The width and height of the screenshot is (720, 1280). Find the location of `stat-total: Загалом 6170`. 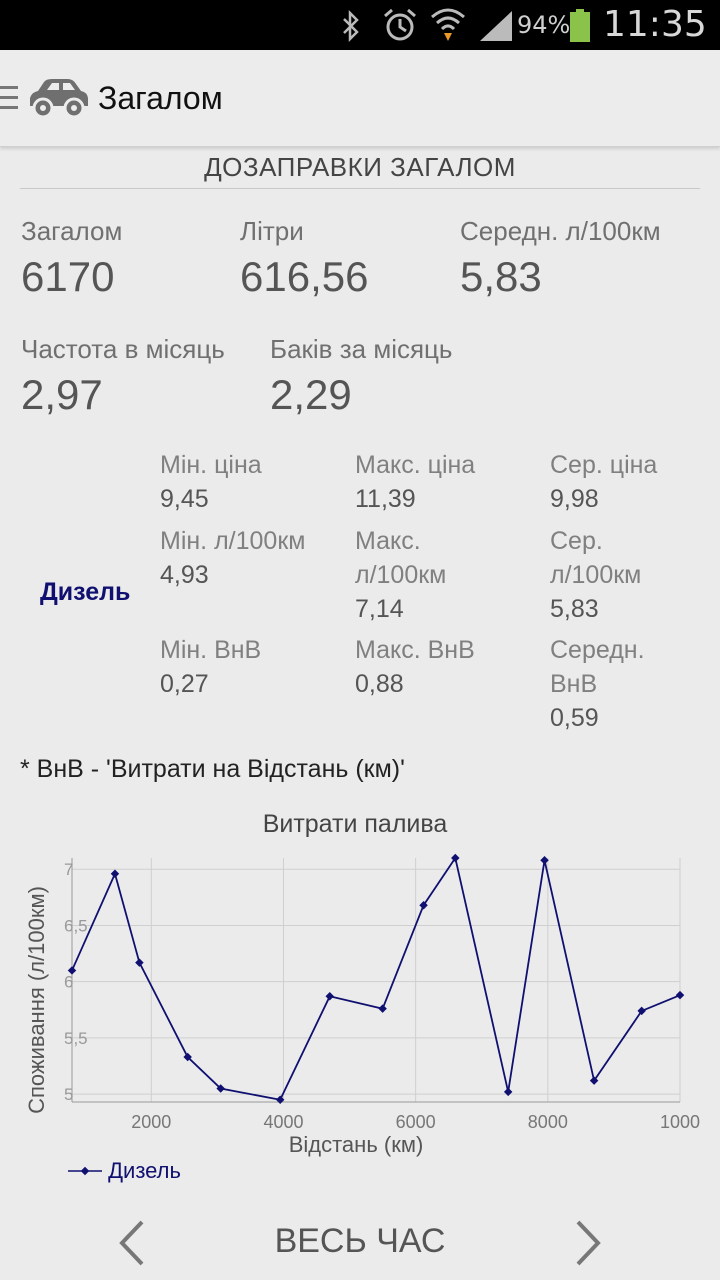

stat-total: Загалом 6170 is located at coordinates (71, 258).